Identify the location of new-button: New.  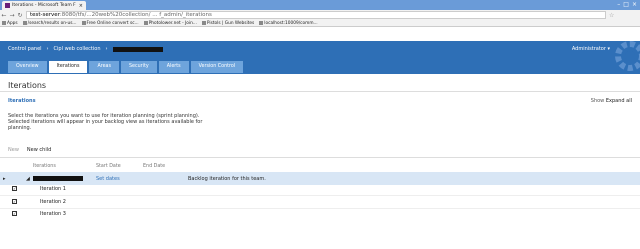
(13, 150).